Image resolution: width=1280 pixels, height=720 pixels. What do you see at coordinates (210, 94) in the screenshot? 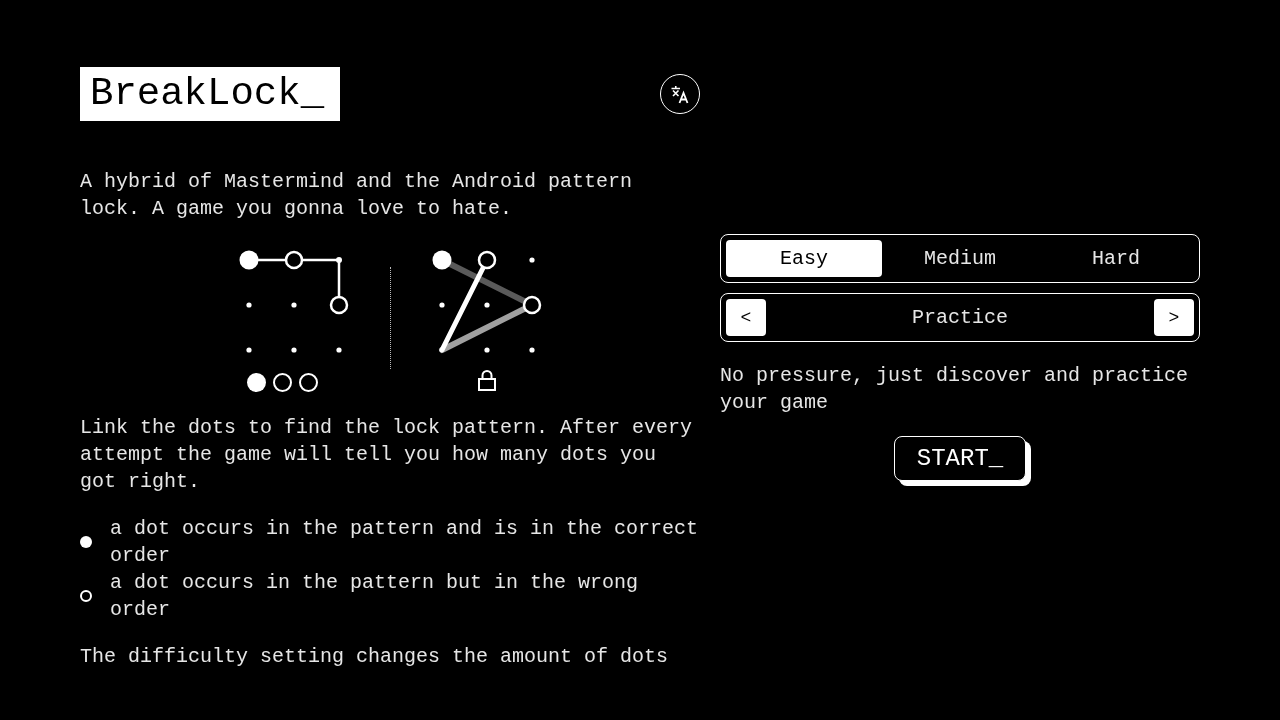
I see `app-title: BreakLock_` at bounding box center [210, 94].